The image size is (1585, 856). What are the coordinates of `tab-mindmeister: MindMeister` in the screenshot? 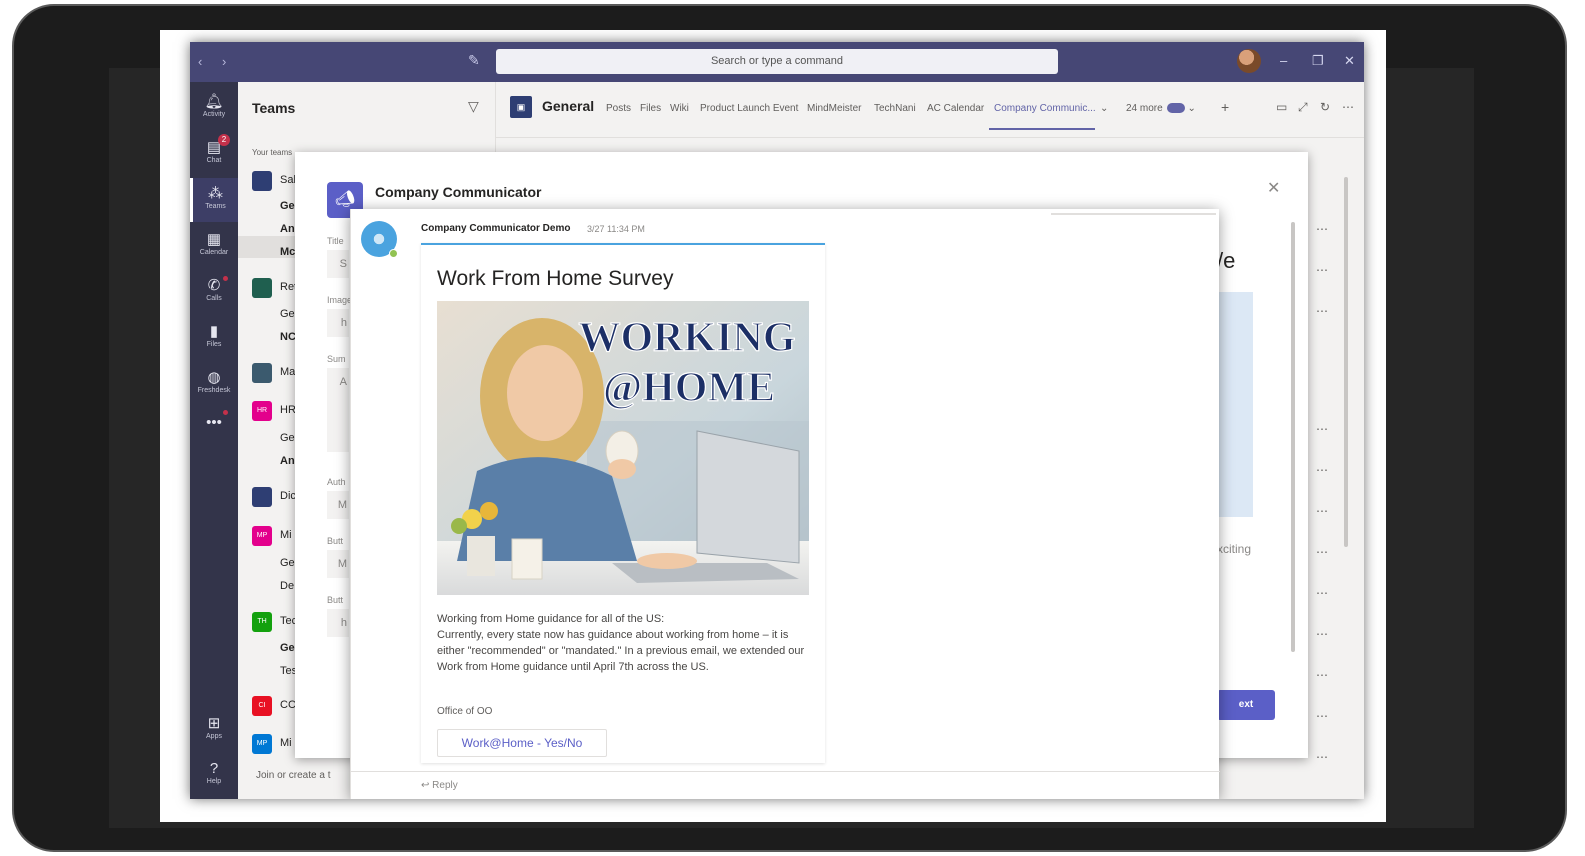 It's located at (834, 108).